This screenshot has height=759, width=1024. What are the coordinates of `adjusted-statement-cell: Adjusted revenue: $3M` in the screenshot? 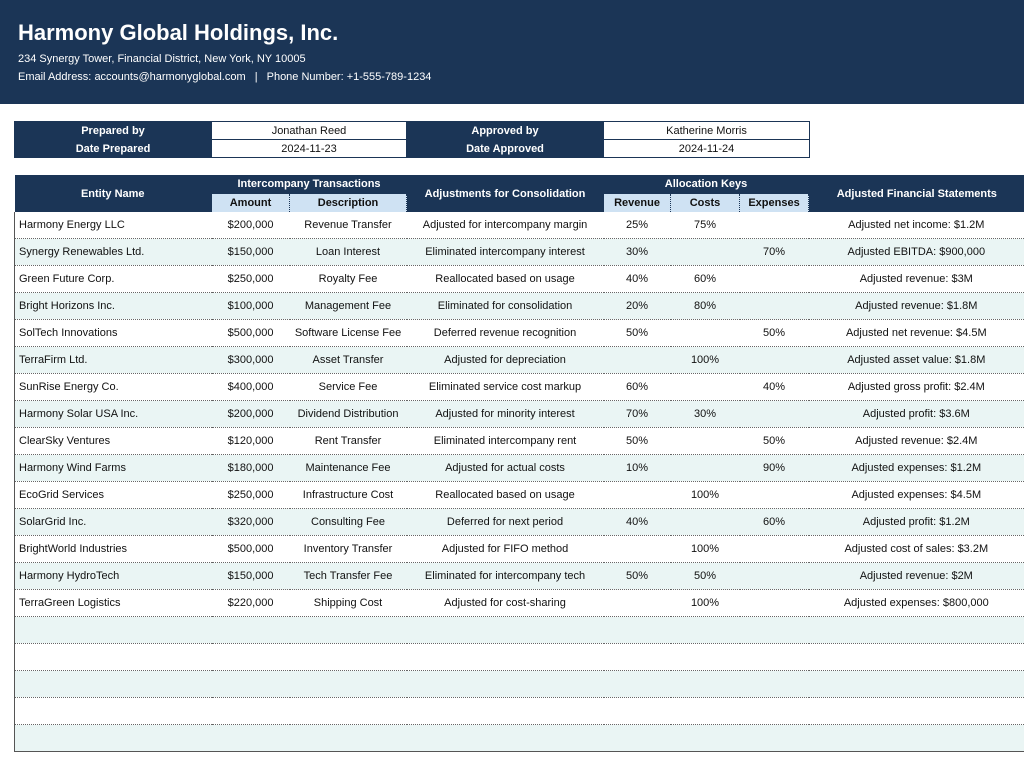 It's located at (916, 279).